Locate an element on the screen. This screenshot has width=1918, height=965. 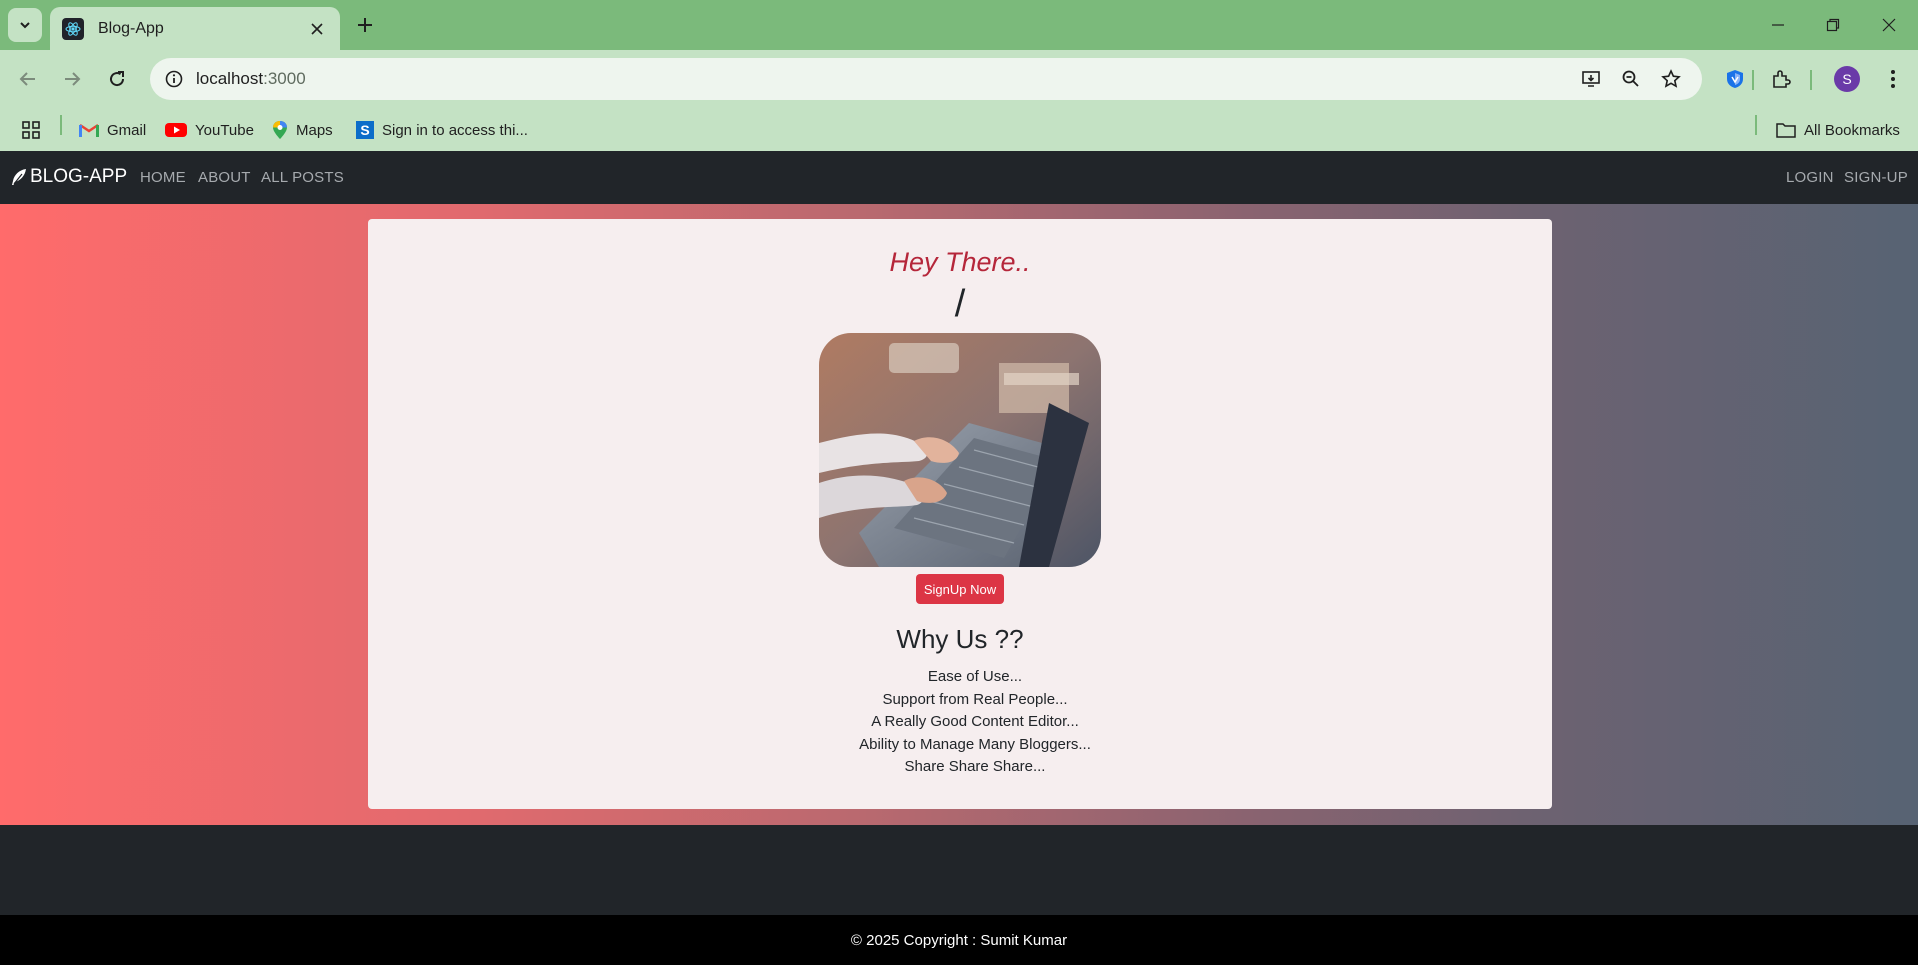
all-bookmarks-button: All Bookmarks is located at coordinates (1838, 130).